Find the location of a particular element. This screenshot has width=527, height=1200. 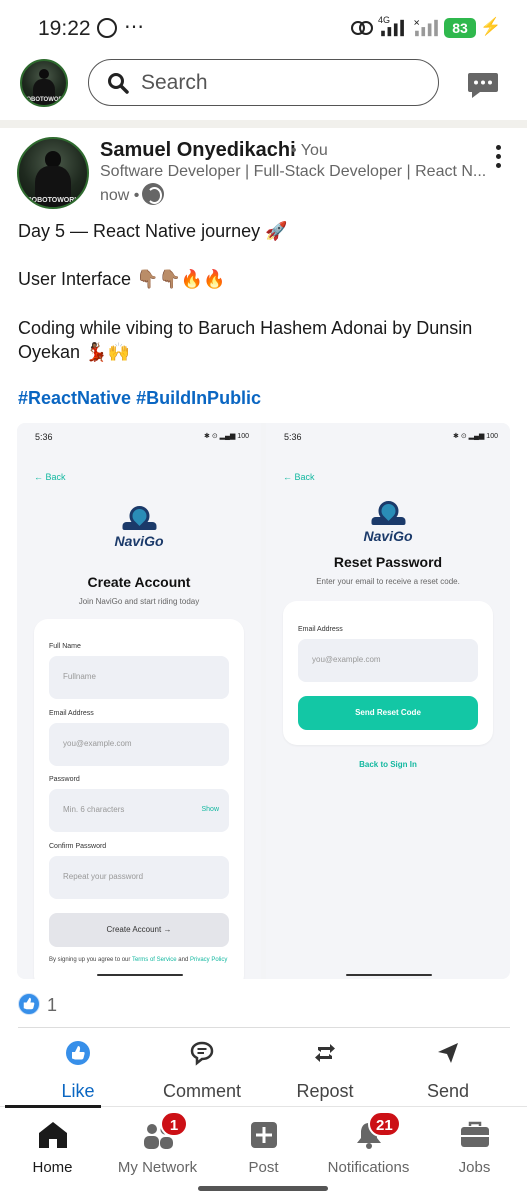

reset-password-title: Reset Password is located at coordinates (388, 562).